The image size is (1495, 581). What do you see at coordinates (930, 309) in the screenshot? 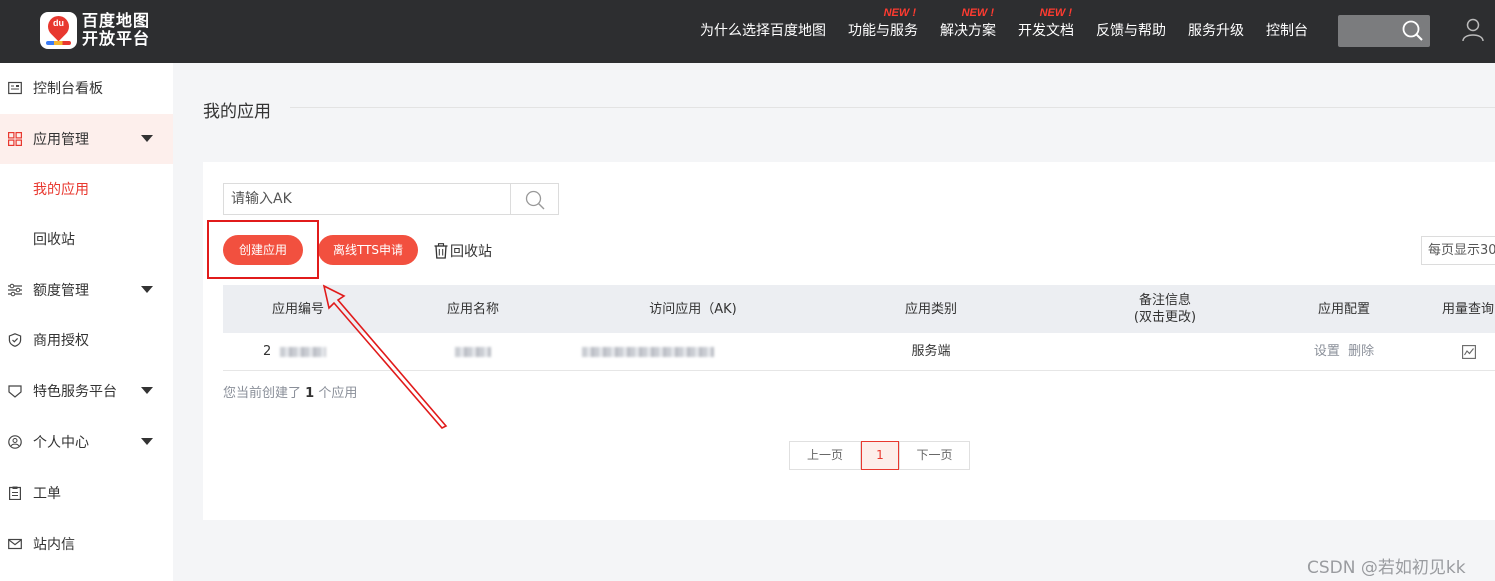
I see `column-header: 应用类别` at bounding box center [930, 309].